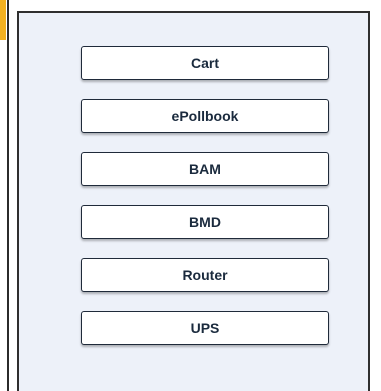  I want to click on left-divider, so click(8, 195).